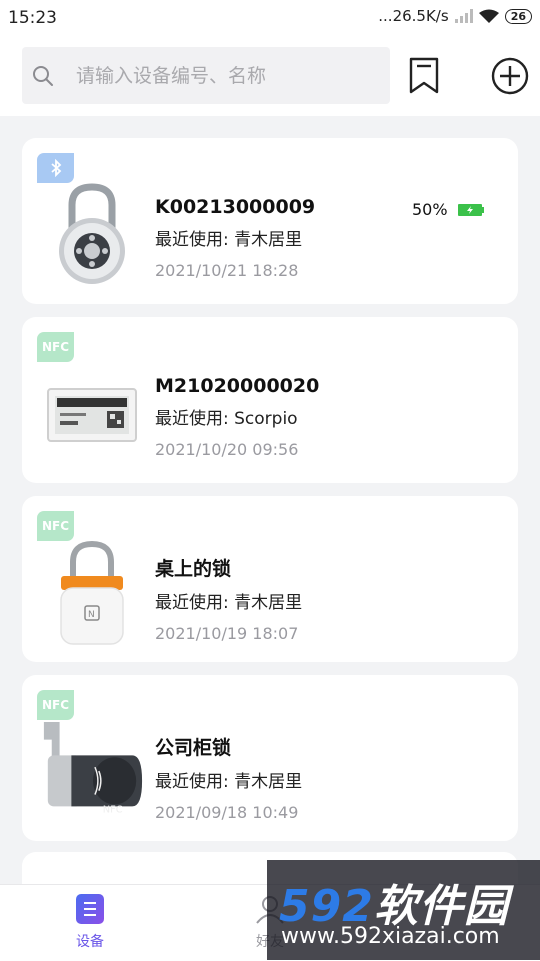  Describe the element at coordinates (113, 809) in the screenshot. I see `svg-text: NFC` at that location.